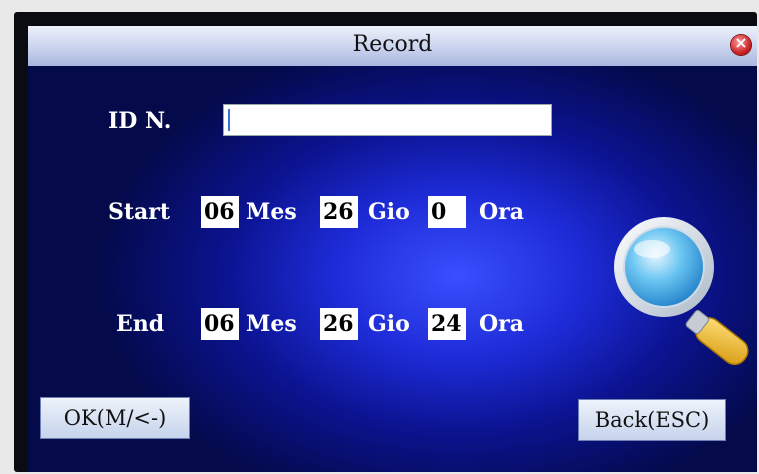  I want to click on start-month-field: 06, so click(220, 212).